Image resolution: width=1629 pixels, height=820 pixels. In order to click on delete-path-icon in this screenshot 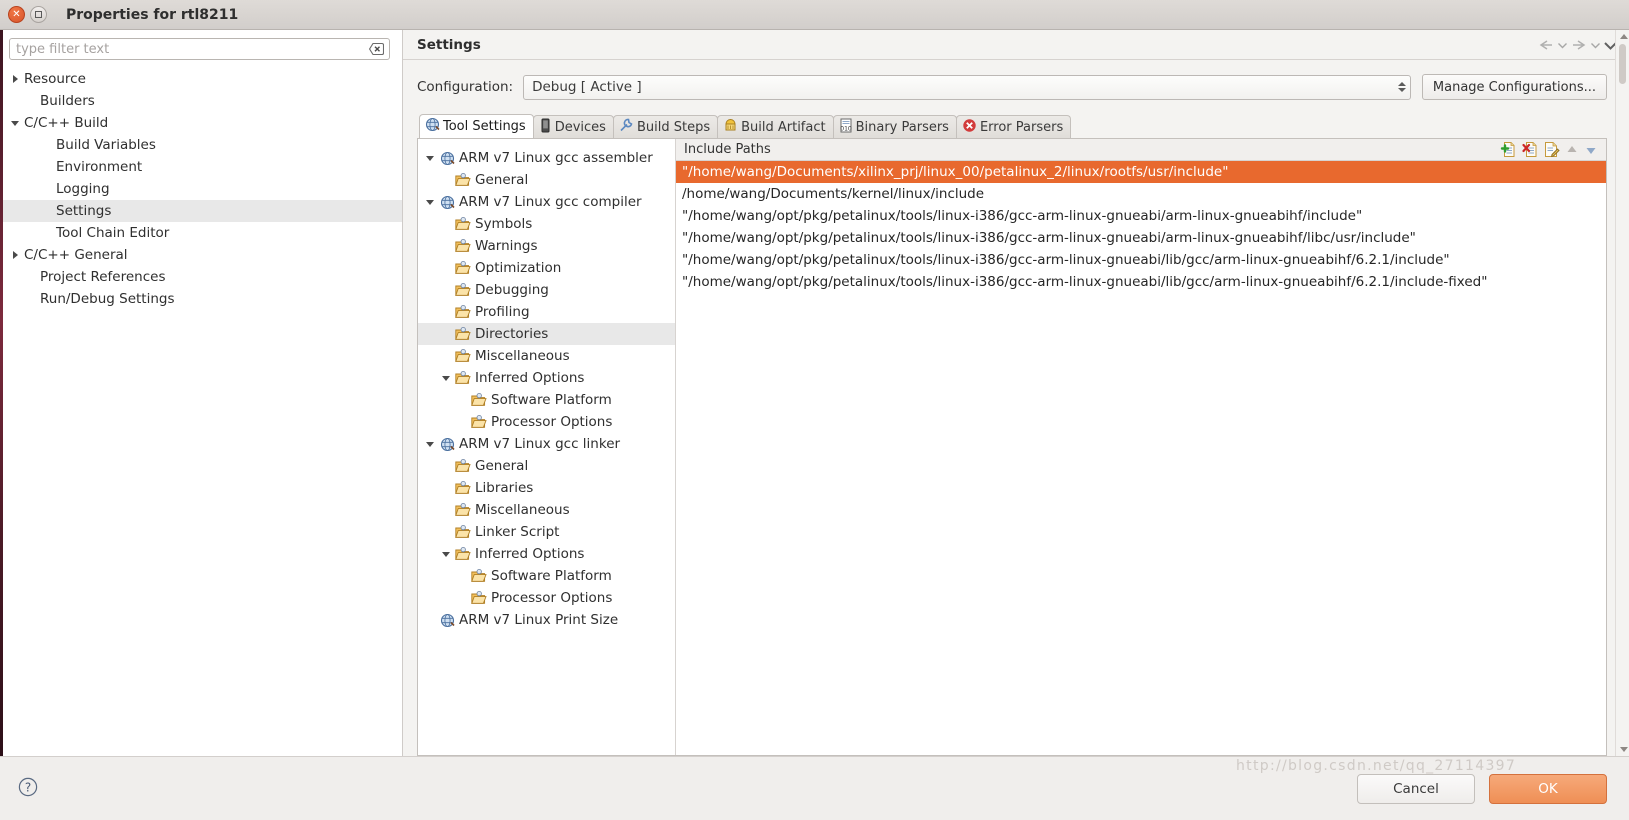, I will do `click(1529, 149)`.